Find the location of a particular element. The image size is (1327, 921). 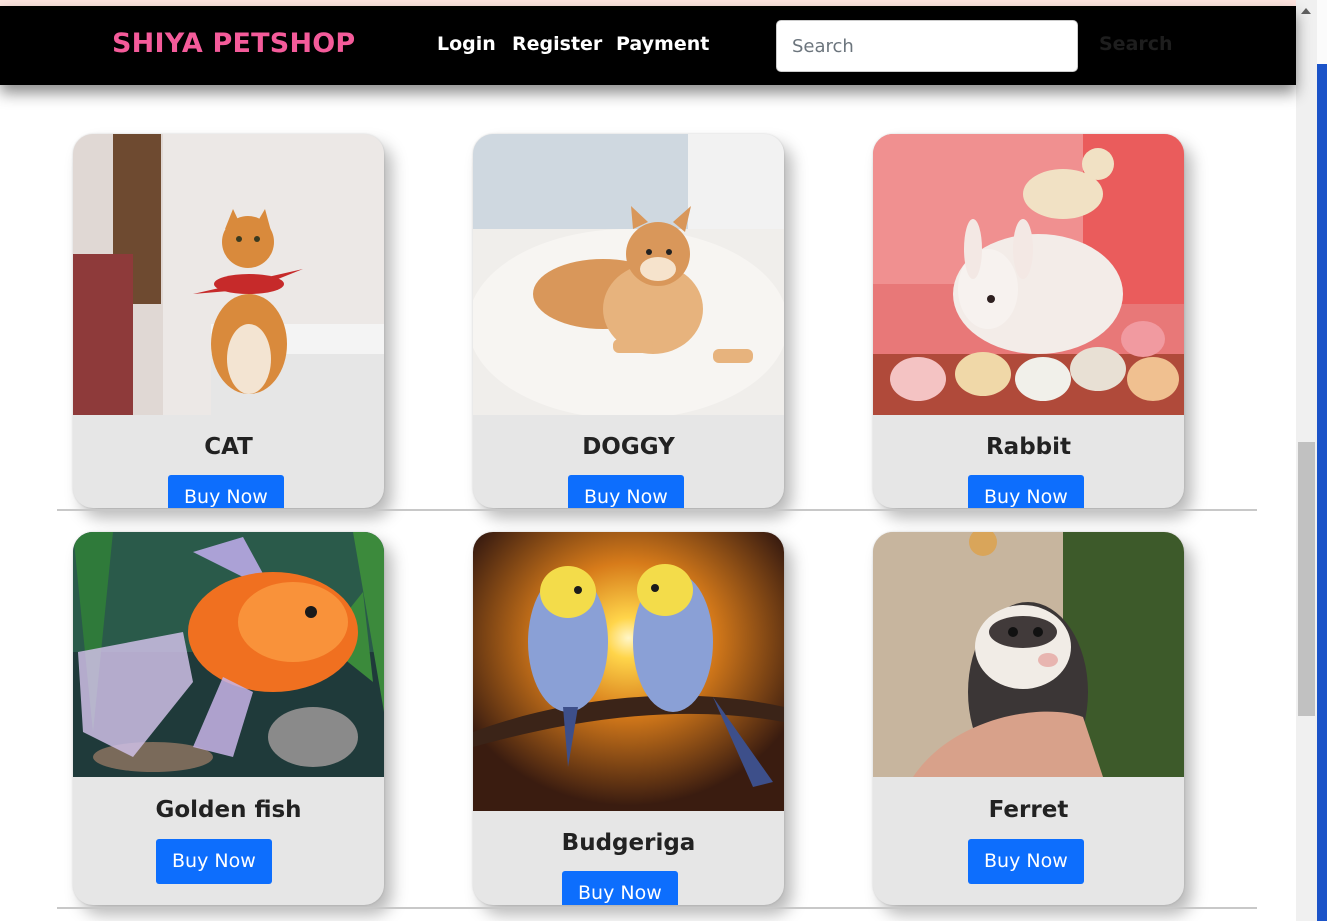

product-title: DOGGY is located at coordinates (628, 447).